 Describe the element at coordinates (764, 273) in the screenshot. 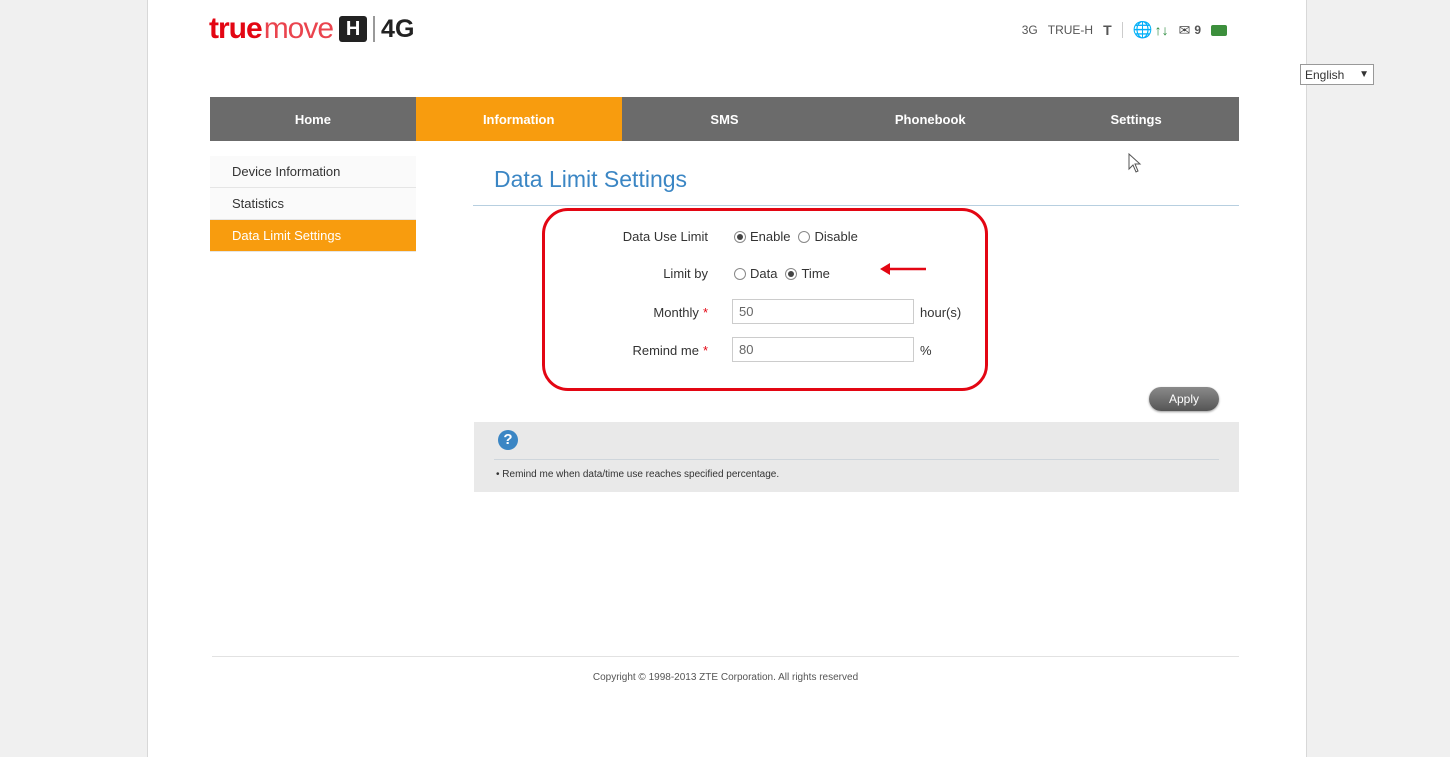

I see `data-label: Data` at that location.